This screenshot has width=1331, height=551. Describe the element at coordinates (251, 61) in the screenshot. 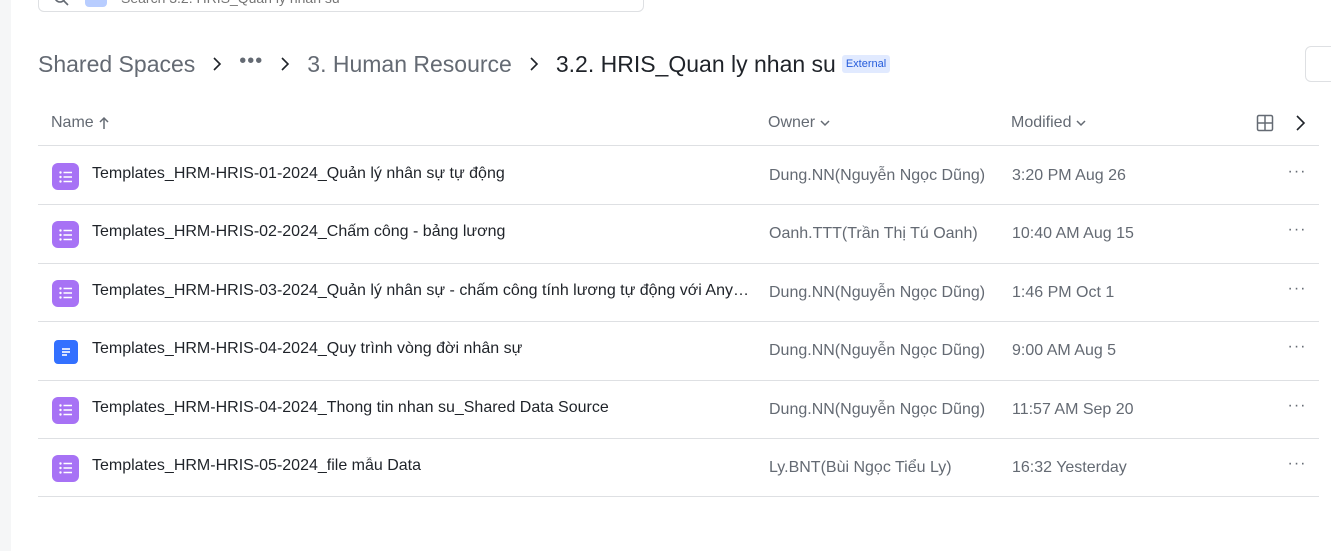

I see `breadcrumb-more-button: •••` at that location.